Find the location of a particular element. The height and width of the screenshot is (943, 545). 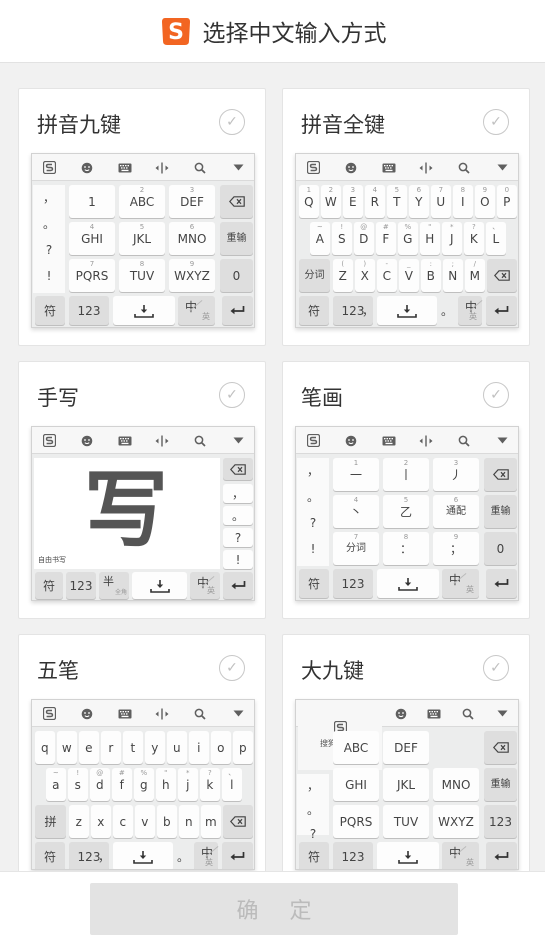

letter-key: i is located at coordinates (199, 747).